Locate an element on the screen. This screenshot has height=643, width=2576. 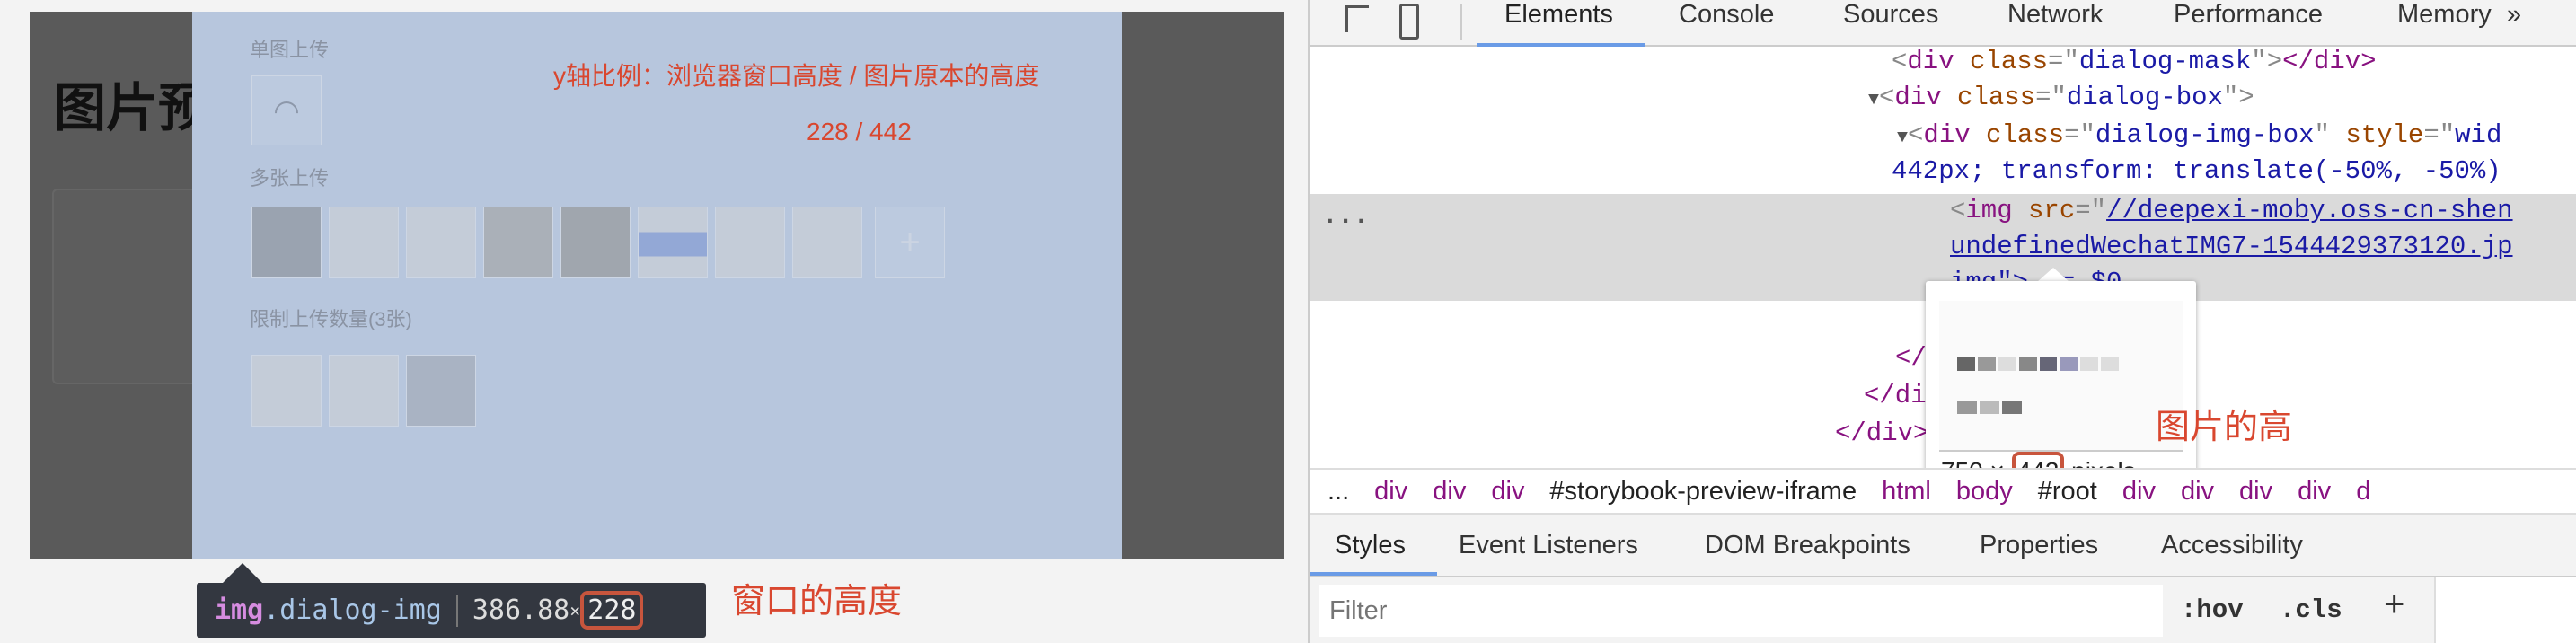
code-line: ▼<div class="dialog-box"> is located at coordinates (2061, 99).